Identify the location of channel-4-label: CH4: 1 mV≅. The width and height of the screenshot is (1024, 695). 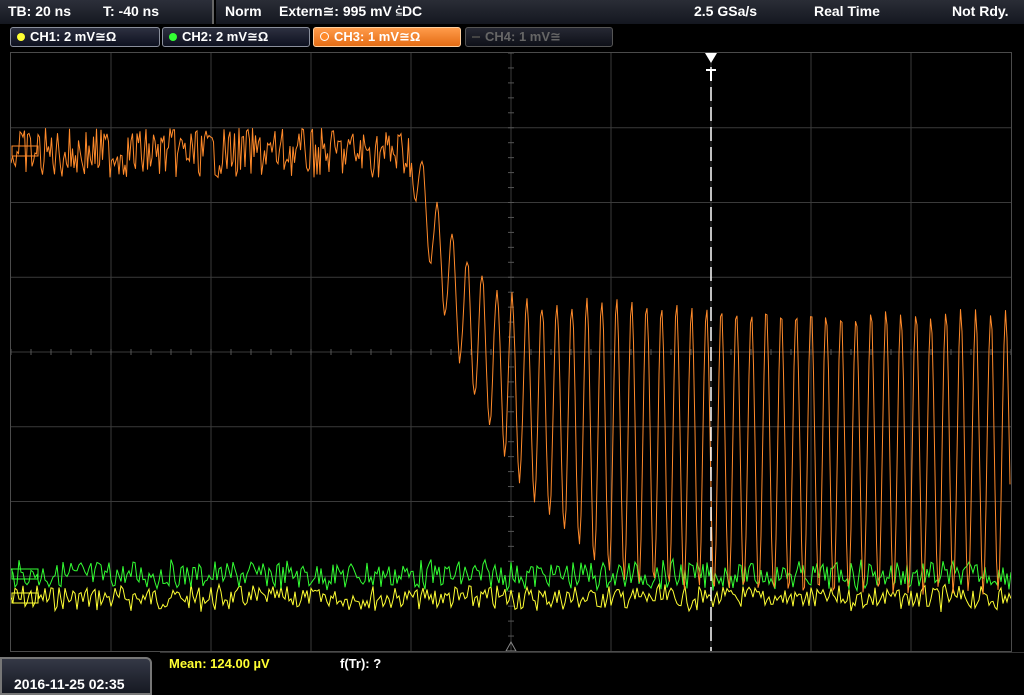
(523, 36).